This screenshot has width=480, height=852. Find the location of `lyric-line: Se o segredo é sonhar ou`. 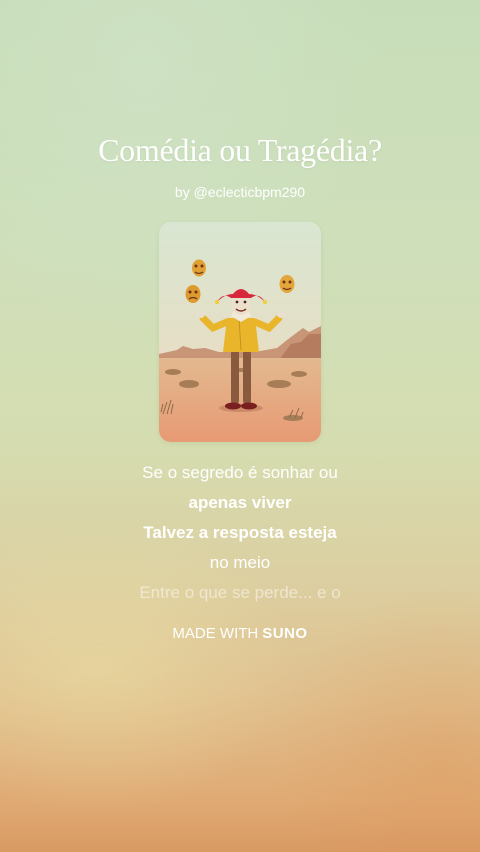

lyric-line: Se o segredo é sonhar ou is located at coordinates (240, 472).